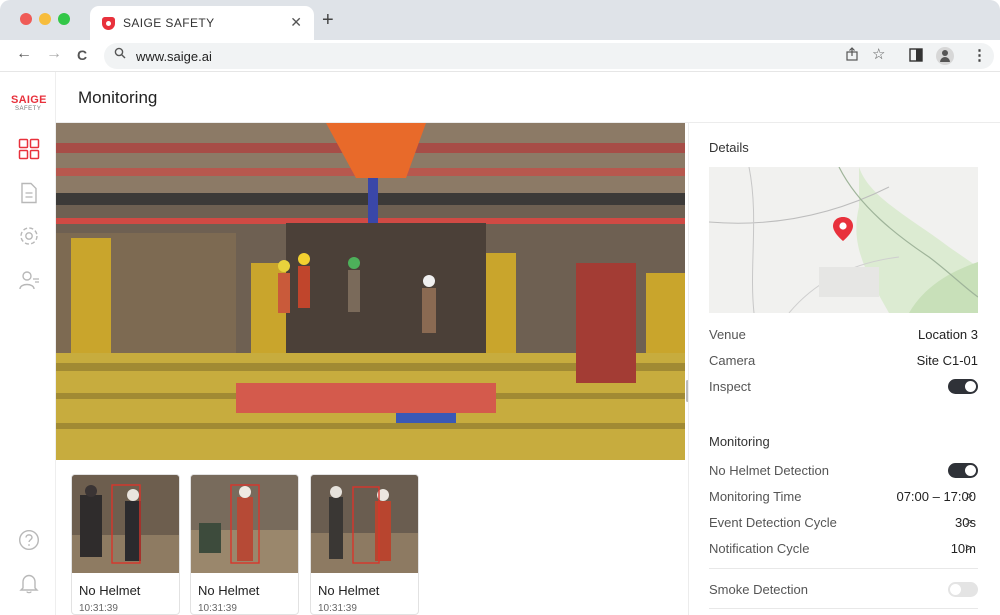 Image resolution: width=1000 pixels, height=615 pixels. What do you see at coordinates (28, 109) in the screenshot?
I see `logo-subtitle: SAFETY` at bounding box center [28, 109].